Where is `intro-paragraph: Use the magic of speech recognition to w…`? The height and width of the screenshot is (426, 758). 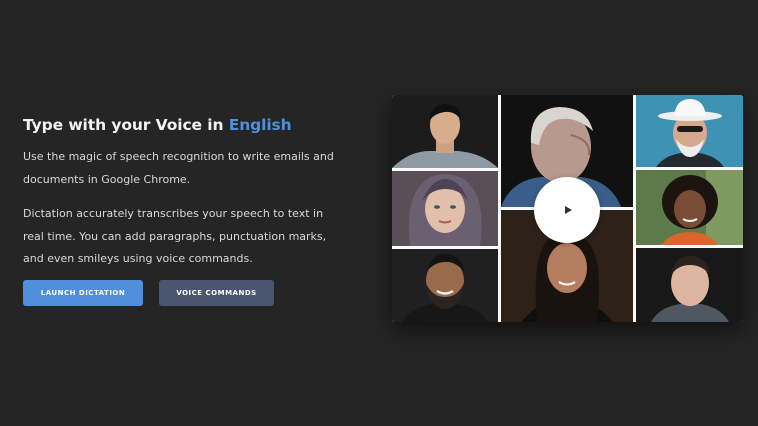
intro-paragraph: Use the magic of speech recognition to w… is located at coordinates (178, 168).